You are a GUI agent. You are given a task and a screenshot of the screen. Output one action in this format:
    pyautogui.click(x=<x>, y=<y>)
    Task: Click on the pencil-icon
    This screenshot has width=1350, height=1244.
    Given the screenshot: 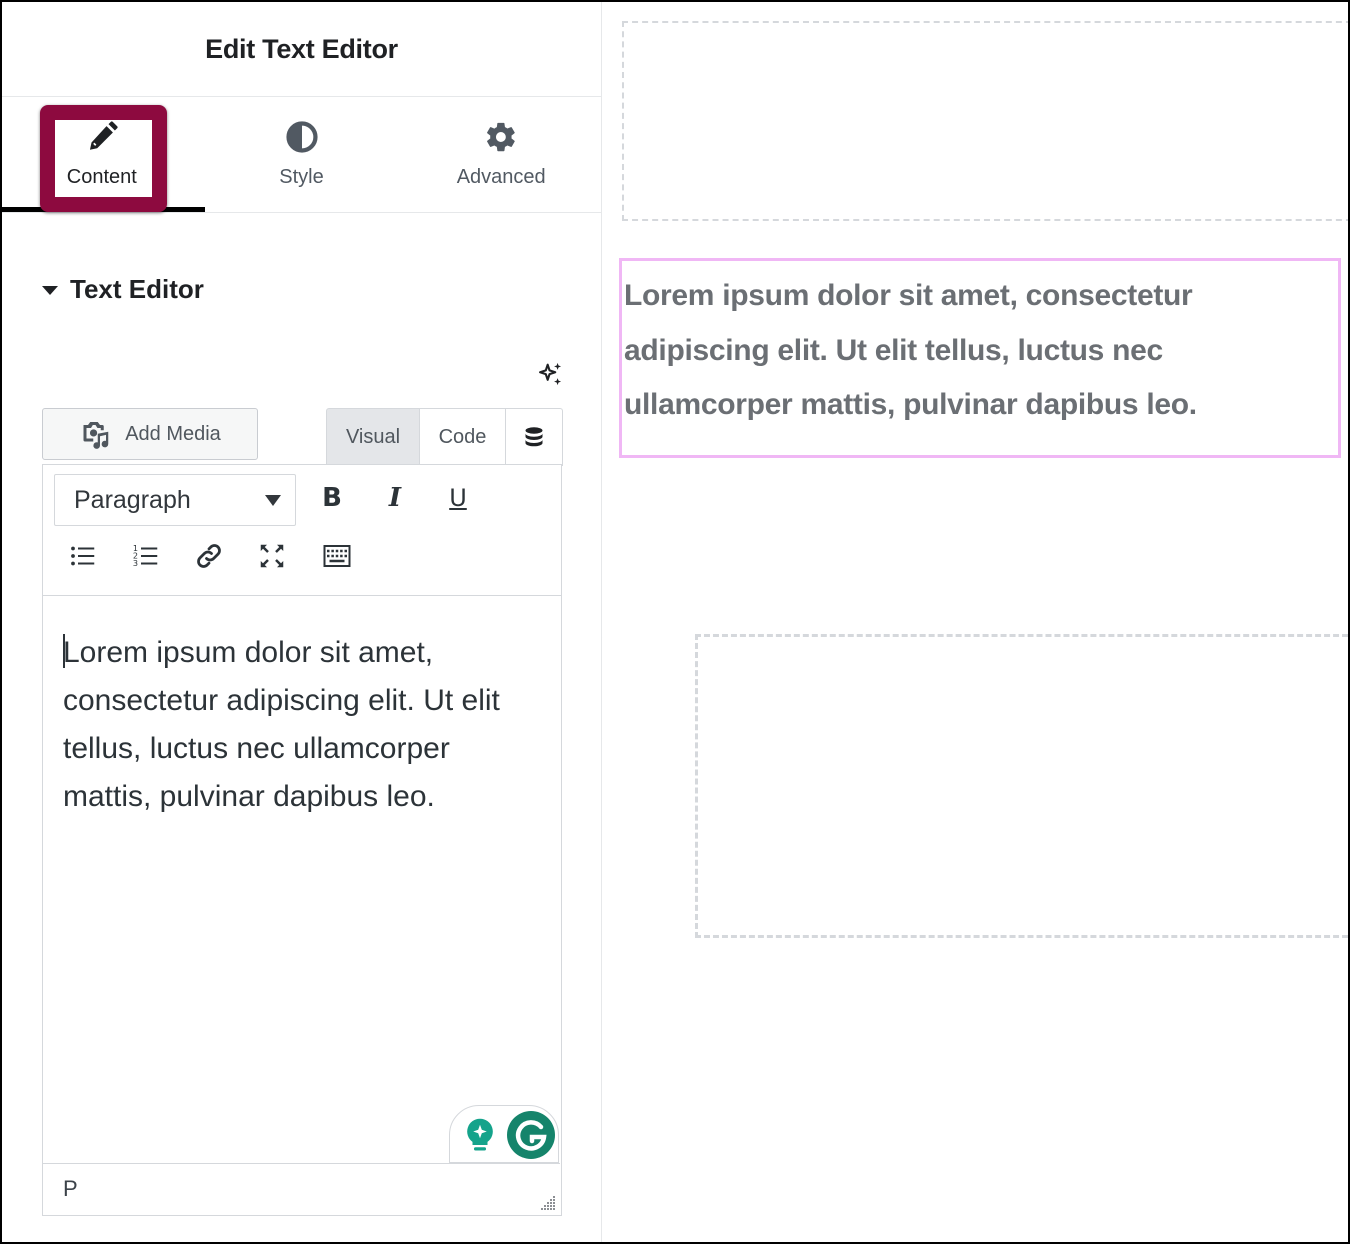 What is the action you would take?
    pyautogui.click(x=103, y=135)
    